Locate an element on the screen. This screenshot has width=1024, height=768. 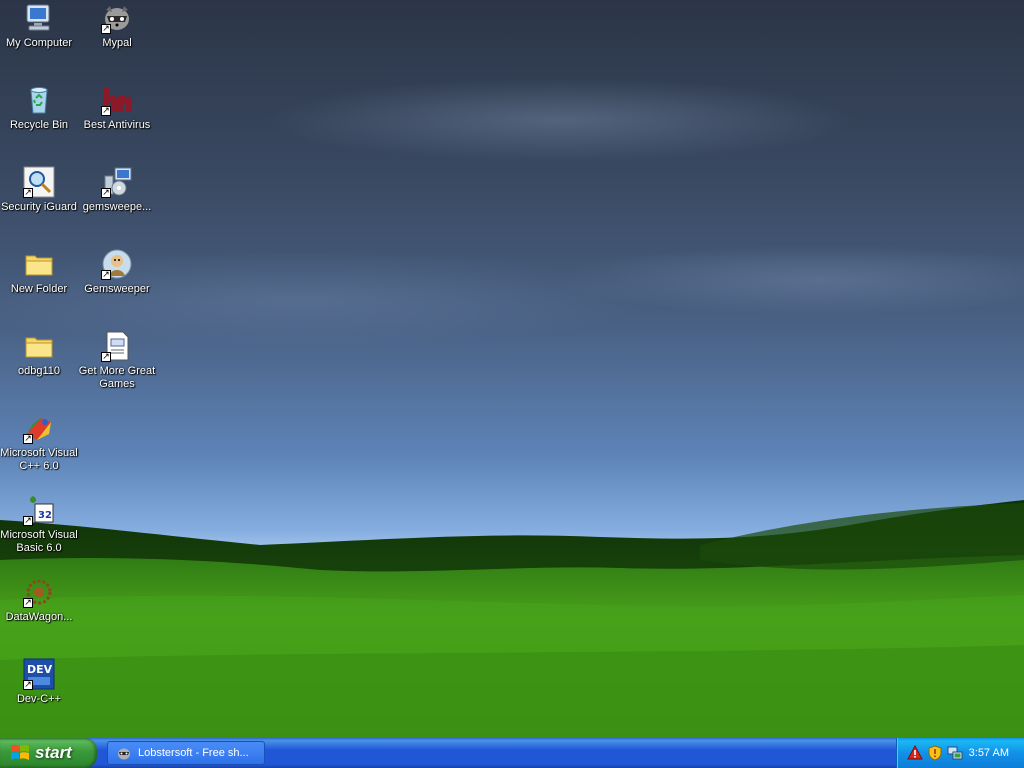
taskbar: start Lobstersoft - Free sh... 3:57 AM is located at coordinates (512, 753).